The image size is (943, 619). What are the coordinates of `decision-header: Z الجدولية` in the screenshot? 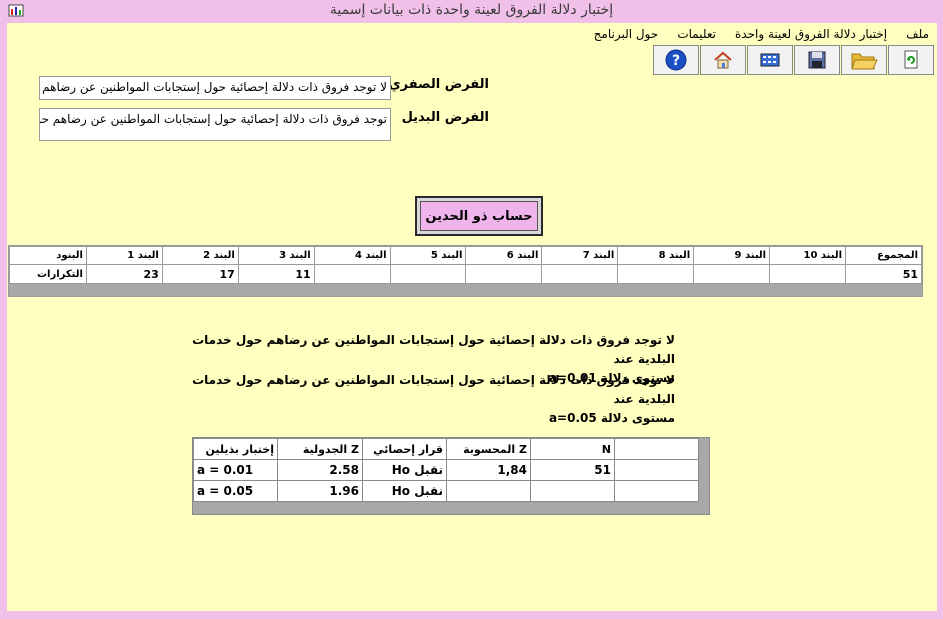 It's located at (320, 449).